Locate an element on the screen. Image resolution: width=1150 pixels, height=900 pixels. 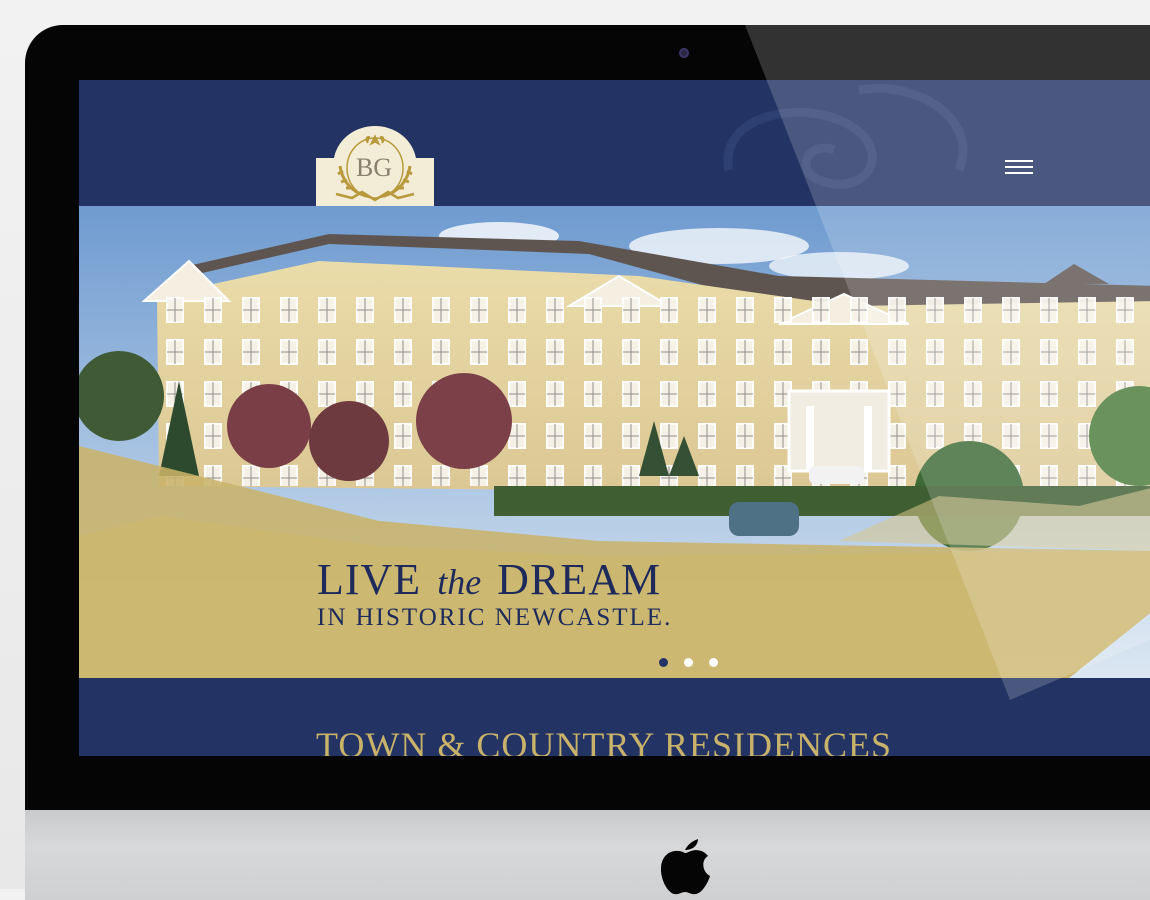
monitor-chin is located at coordinates (587, 855).